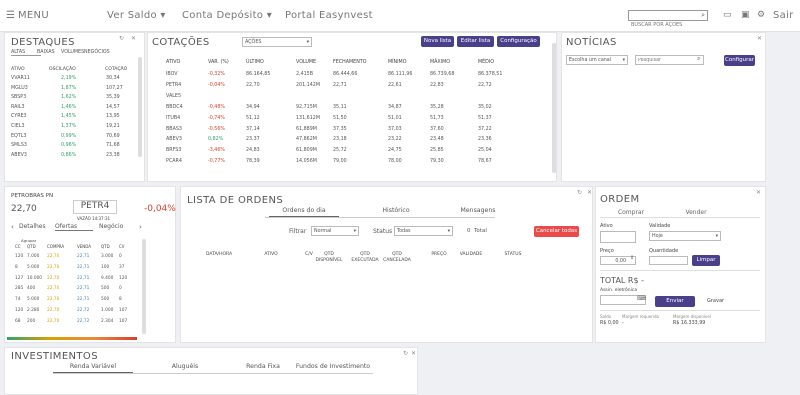  Describe the element at coordinates (329, 15) in the screenshot. I see `portal-link: Portal Easynvest` at that location.